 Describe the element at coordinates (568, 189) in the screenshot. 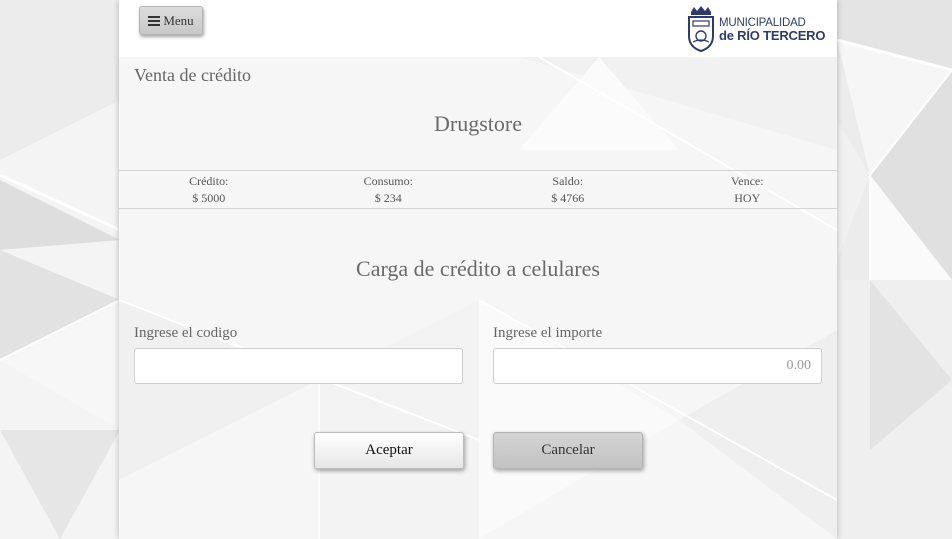

I see `stat-balance: Saldo: $ 4766` at that location.